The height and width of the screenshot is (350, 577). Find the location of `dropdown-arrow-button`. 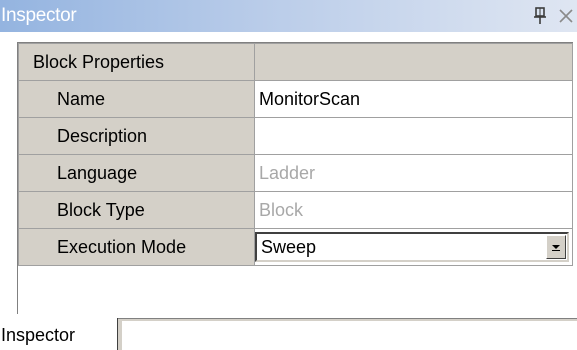

dropdown-arrow-button is located at coordinates (556, 247).